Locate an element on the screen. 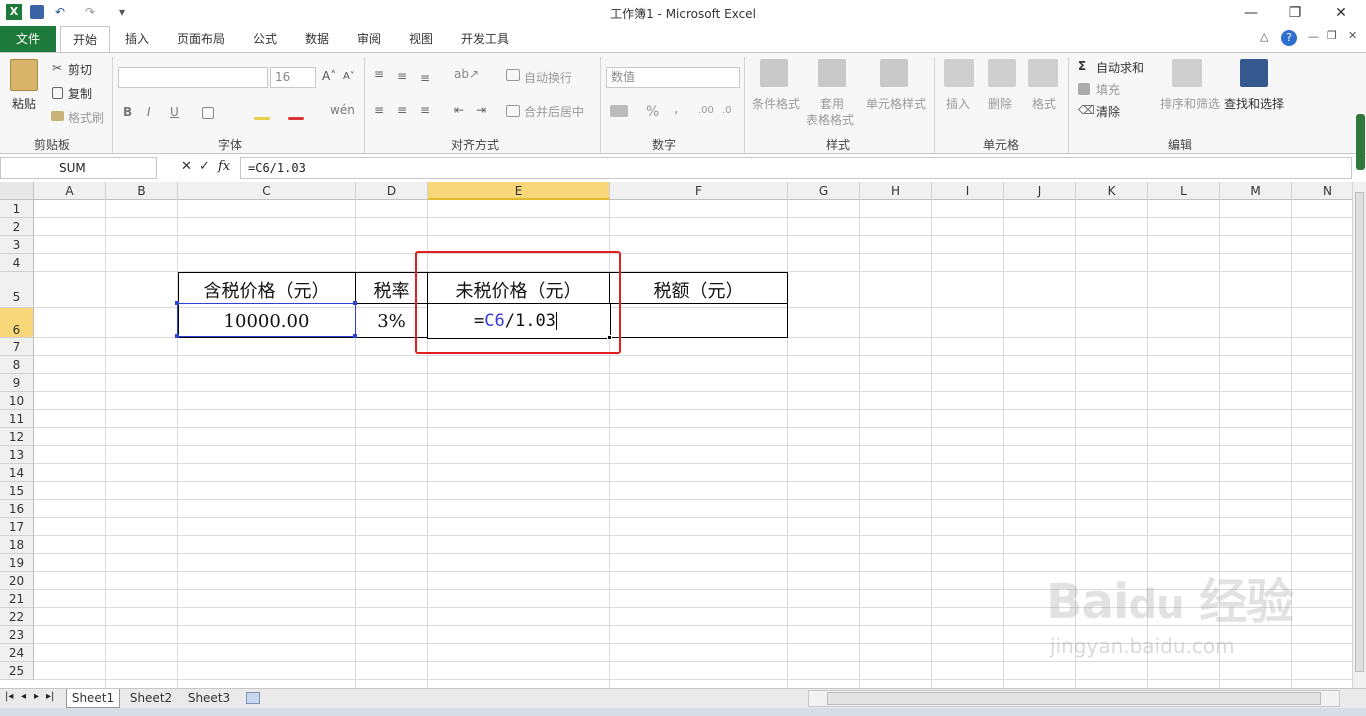 This screenshot has width=1366, height=716. horizontal-scrollbar is located at coordinates (1074, 698).